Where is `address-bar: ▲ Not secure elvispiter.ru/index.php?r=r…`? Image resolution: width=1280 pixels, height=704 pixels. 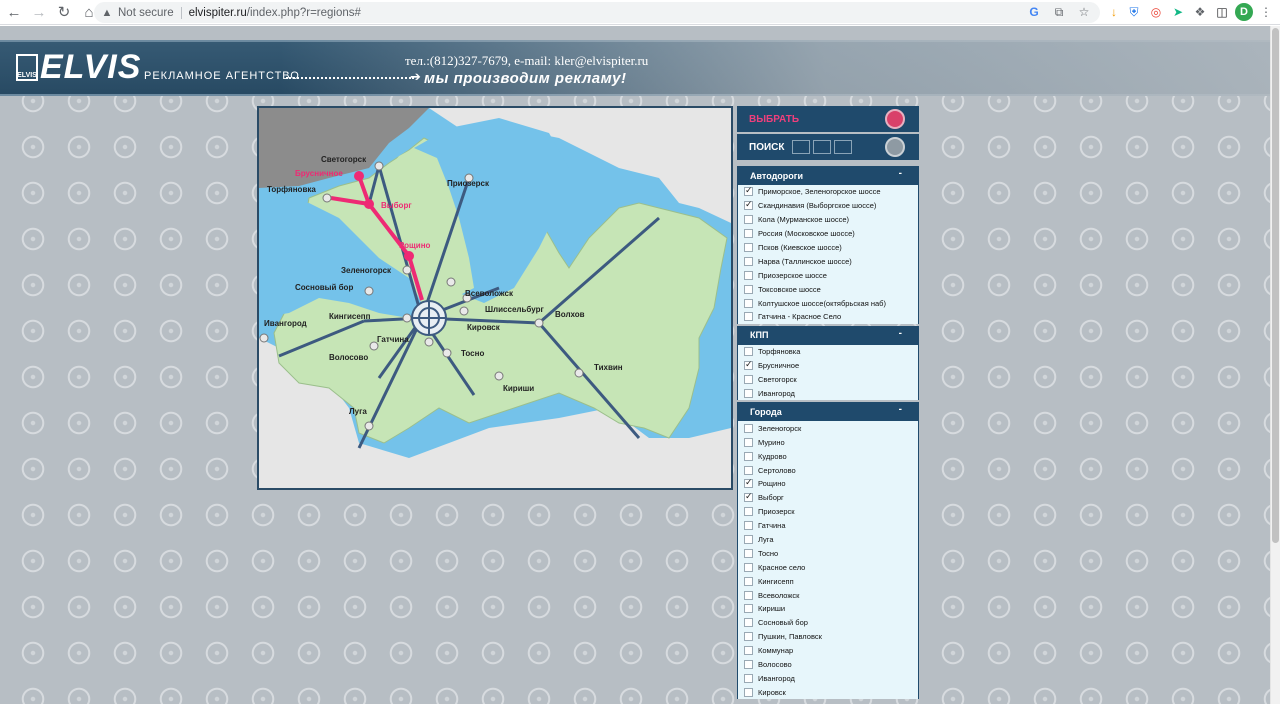 address-bar: ▲ Not secure elvispiter.ru/index.php?r=r… is located at coordinates (597, 12).